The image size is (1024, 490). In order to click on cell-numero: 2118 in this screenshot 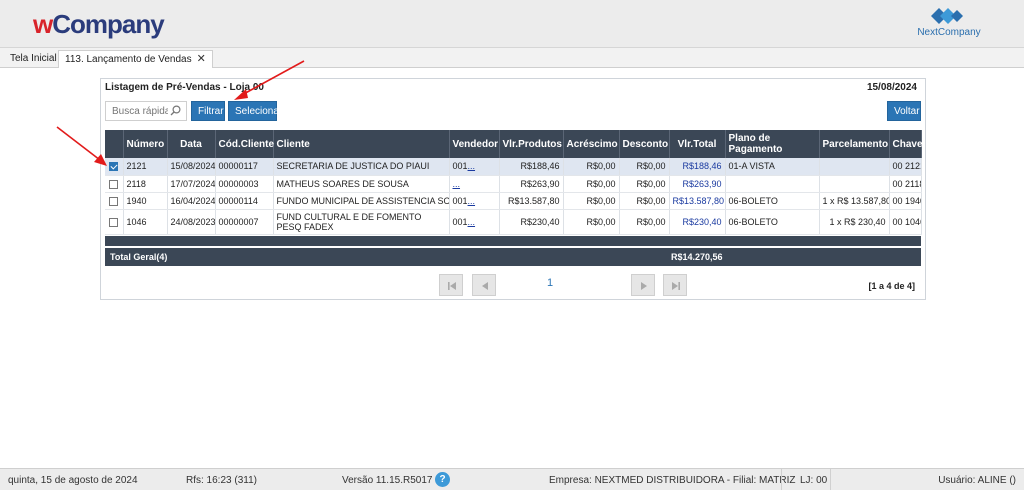, I will do `click(145, 184)`.